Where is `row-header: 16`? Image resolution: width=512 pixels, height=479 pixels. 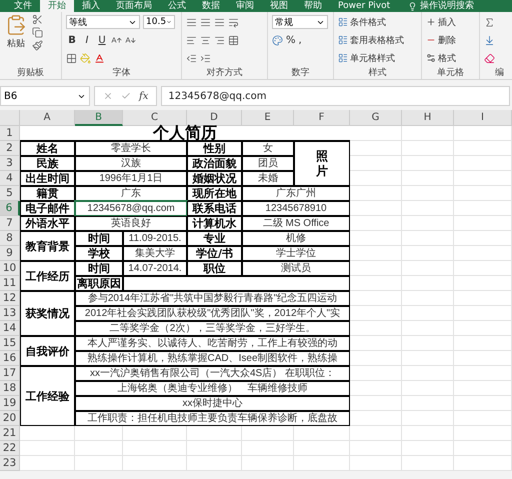
row-header: 16 is located at coordinates (10, 358).